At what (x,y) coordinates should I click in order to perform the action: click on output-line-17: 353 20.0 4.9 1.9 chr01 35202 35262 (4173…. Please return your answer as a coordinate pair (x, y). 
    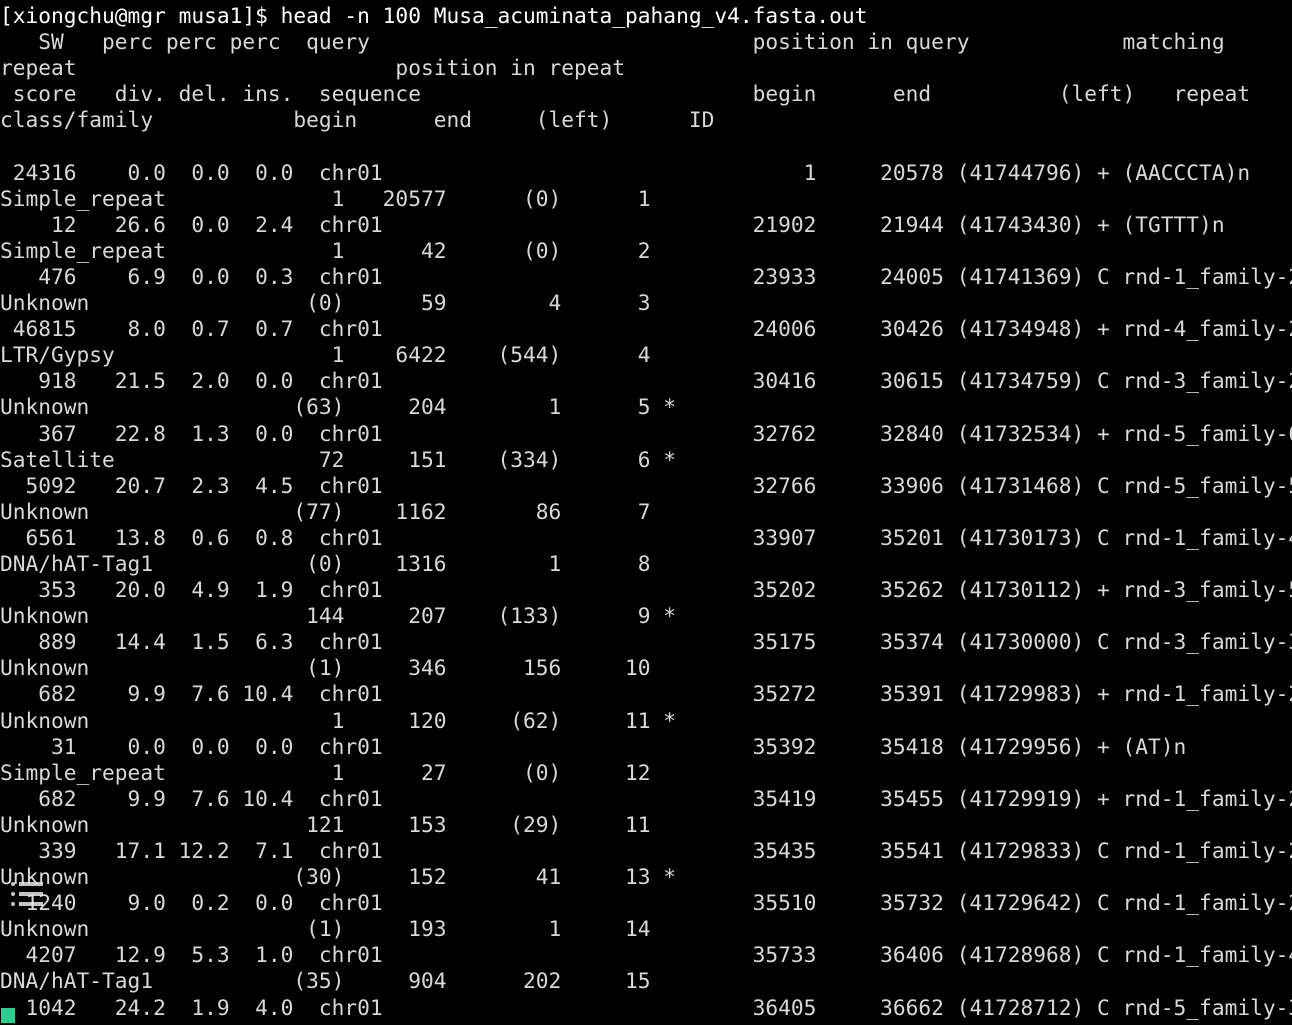
    Looking at the image, I should click on (646, 590).